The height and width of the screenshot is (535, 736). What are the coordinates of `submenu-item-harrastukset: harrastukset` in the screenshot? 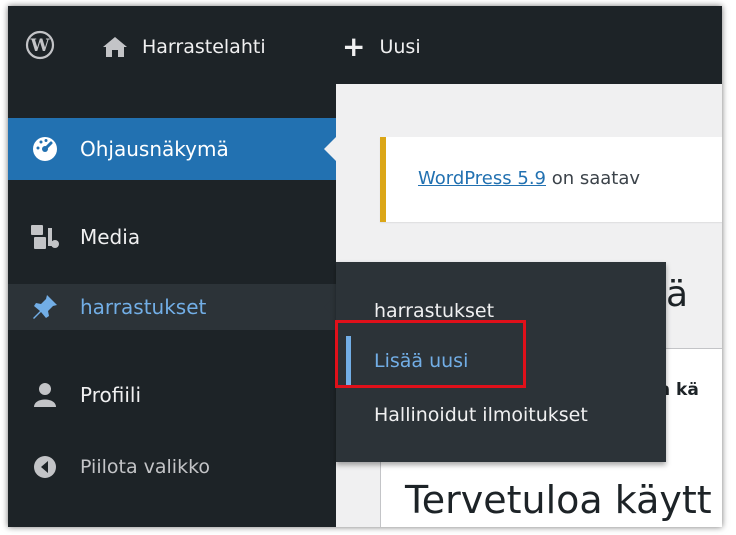 It's located at (434, 311).